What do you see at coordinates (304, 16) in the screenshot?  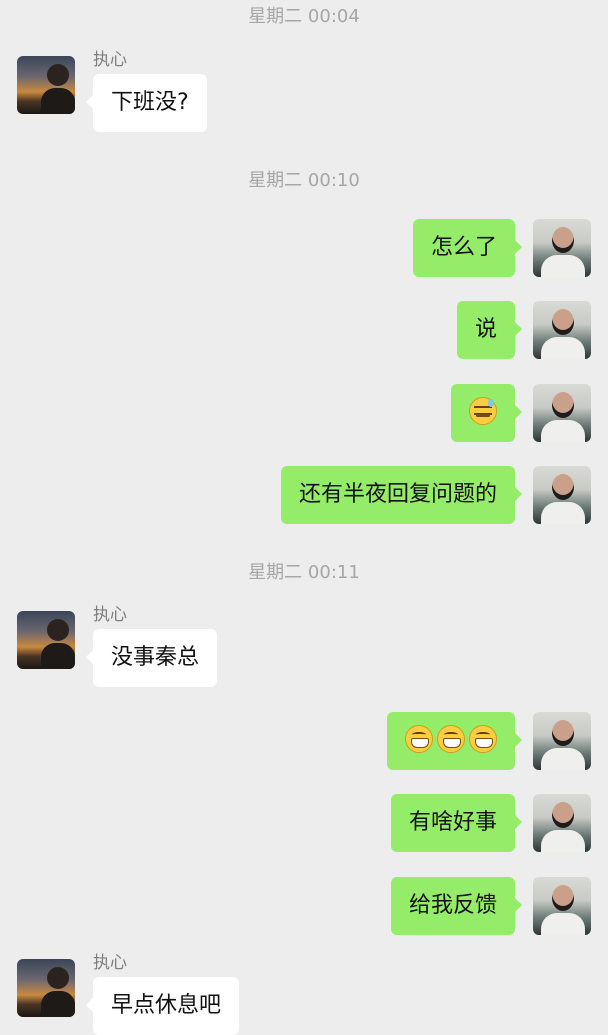 I see `timestamp: 星期二 00:04` at bounding box center [304, 16].